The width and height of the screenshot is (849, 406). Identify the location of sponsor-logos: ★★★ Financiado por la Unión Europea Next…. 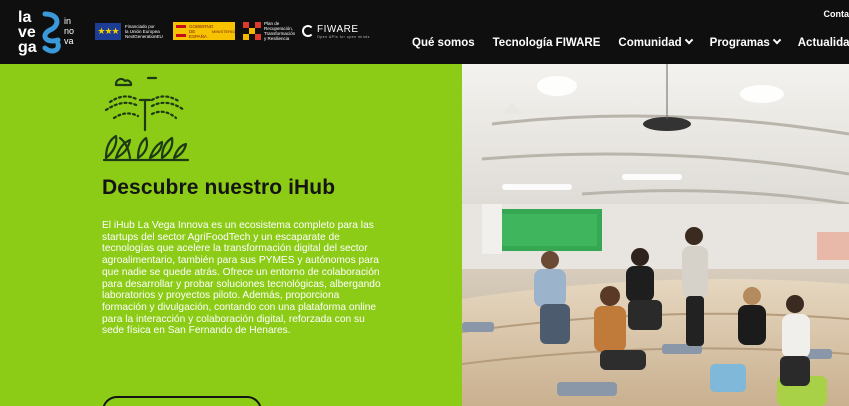
(232, 31).